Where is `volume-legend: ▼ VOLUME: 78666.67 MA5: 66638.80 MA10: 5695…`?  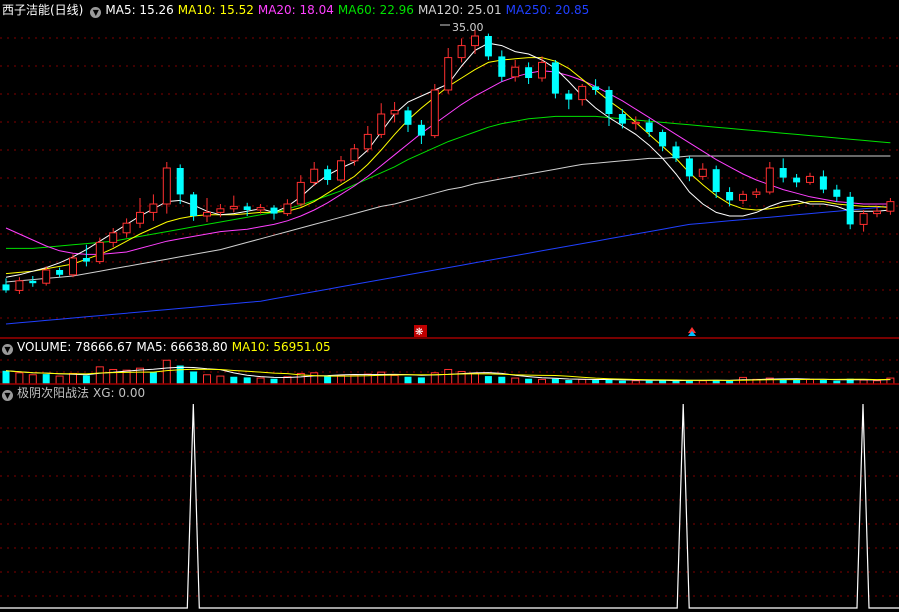 volume-legend: ▼ VOLUME: 78666.67 MA5: 66638.80 MA10: 5695… is located at coordinates (167, 347).